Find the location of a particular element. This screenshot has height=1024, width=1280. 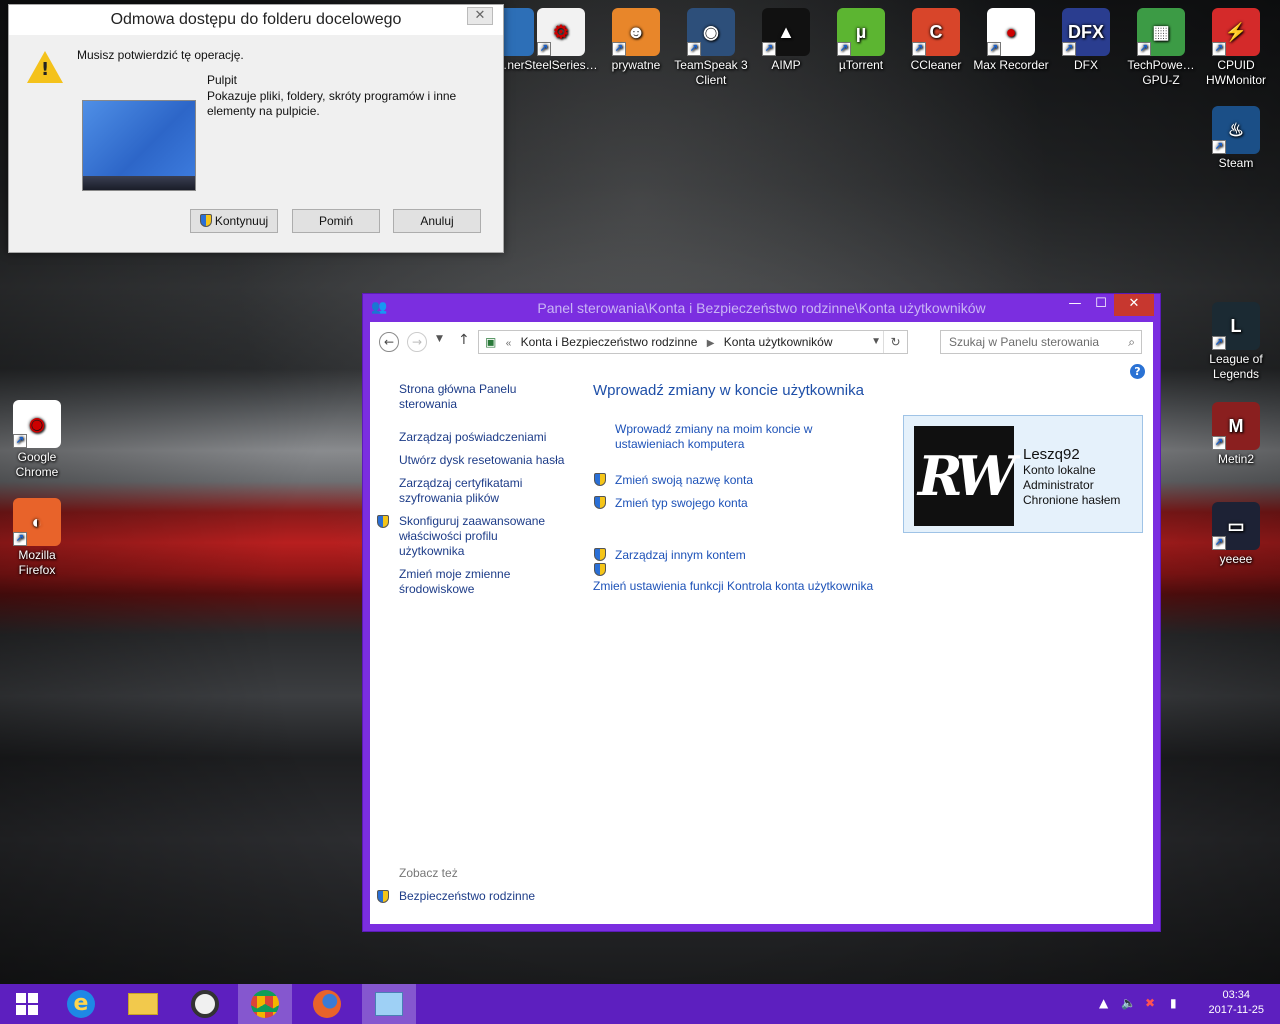

breadcrumb-user-accounts: Konta użytkowników is located at coordinates (778, 342).